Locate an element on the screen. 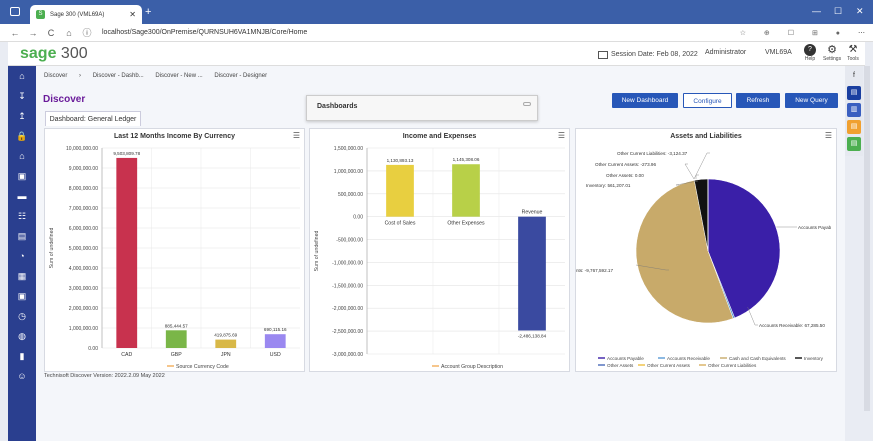 The height and width of the screenshot is (441, 873). tools-button: ⚒ Tools is located at coordinates (853, 53).